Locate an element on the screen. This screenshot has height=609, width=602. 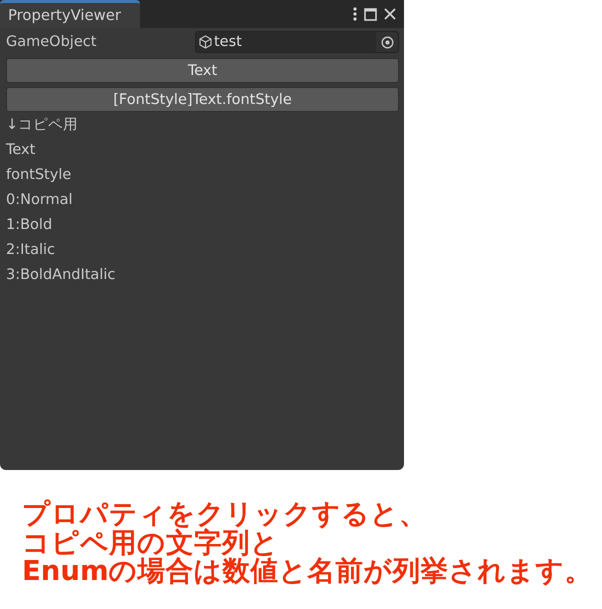
target-icon is located at coordinates (387, 42).